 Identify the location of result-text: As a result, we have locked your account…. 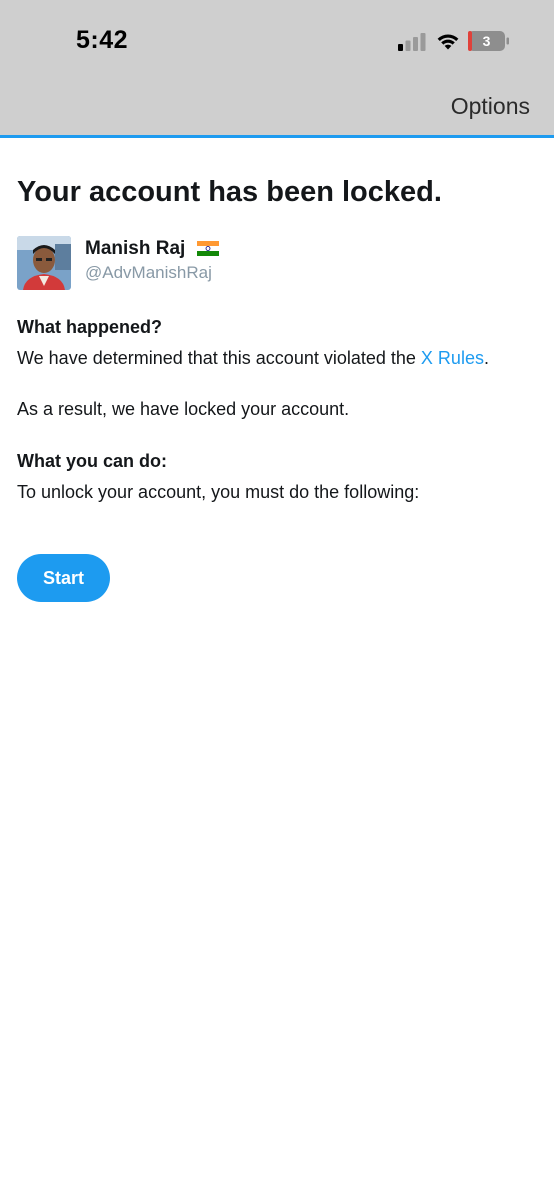
(183, 409).